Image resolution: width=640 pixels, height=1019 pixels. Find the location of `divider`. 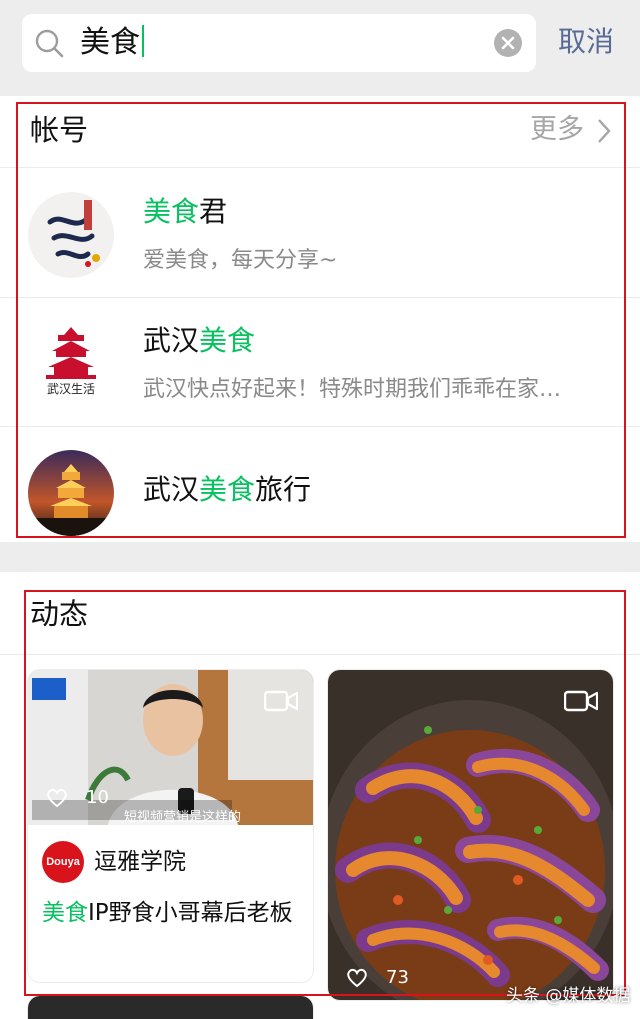

divider is located at coordinates (320, 654).